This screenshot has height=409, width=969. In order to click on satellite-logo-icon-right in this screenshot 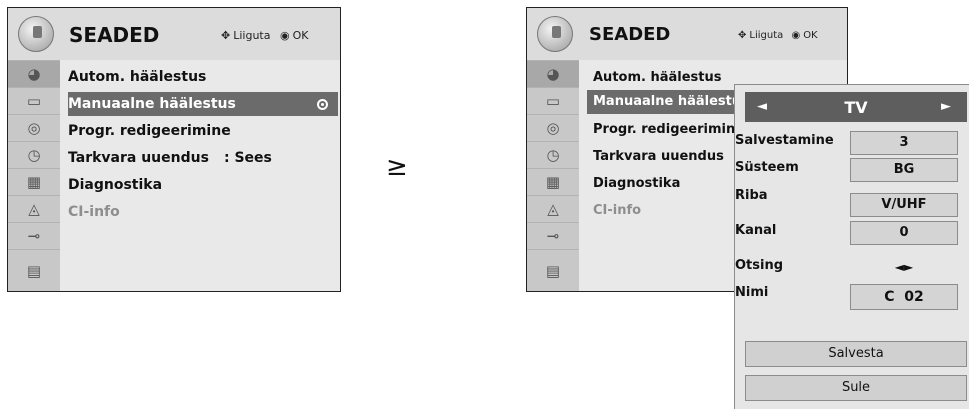, I will do `click(555, 34)`.